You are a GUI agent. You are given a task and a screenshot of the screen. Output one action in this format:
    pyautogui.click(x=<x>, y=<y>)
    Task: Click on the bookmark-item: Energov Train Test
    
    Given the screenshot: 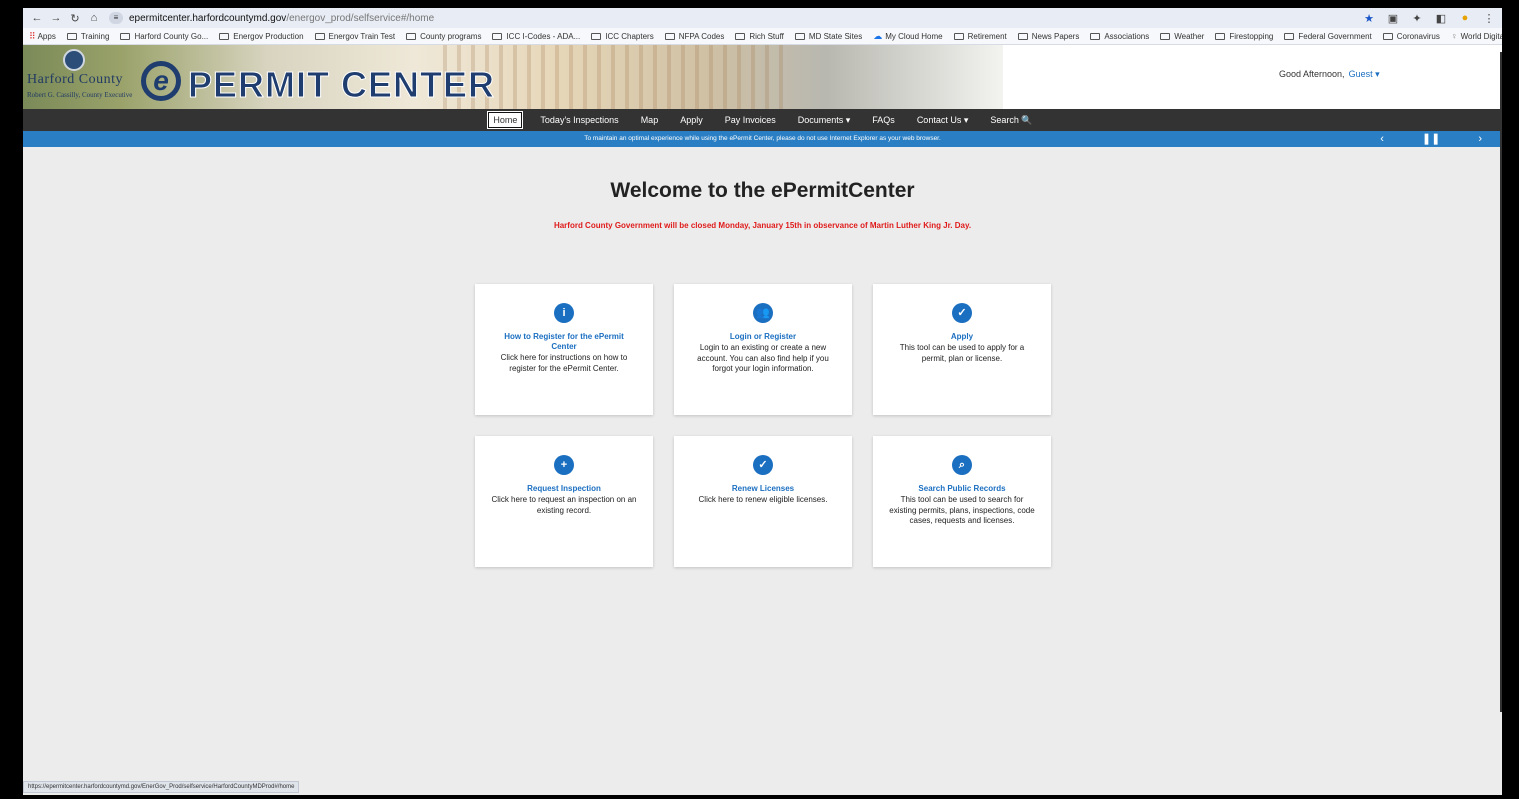 What is the action you would take?
    pyautogui.click(x=354, y=36)
    